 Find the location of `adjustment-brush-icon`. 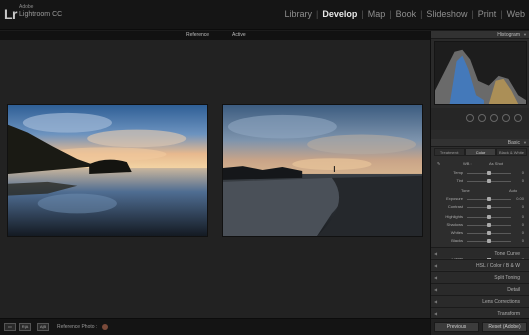

adjustment-brush-icon is located at coordinates (518, 118).